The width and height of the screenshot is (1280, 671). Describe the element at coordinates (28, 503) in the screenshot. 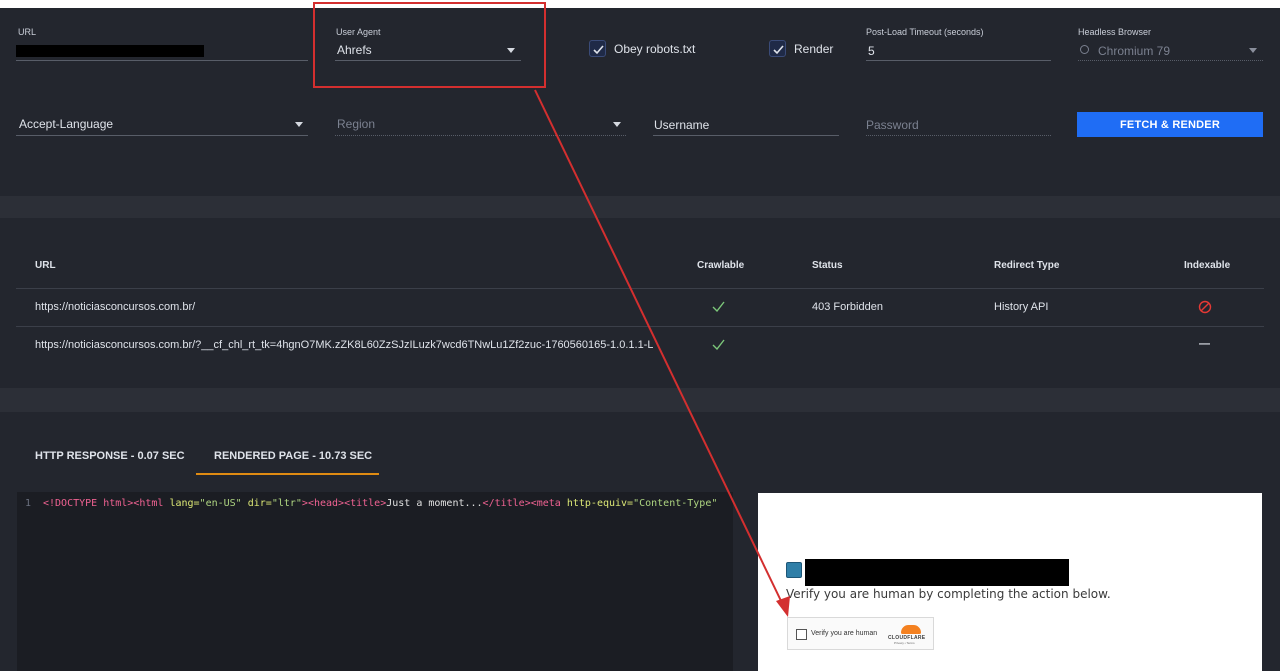

I see `line-number: 1` at that location.